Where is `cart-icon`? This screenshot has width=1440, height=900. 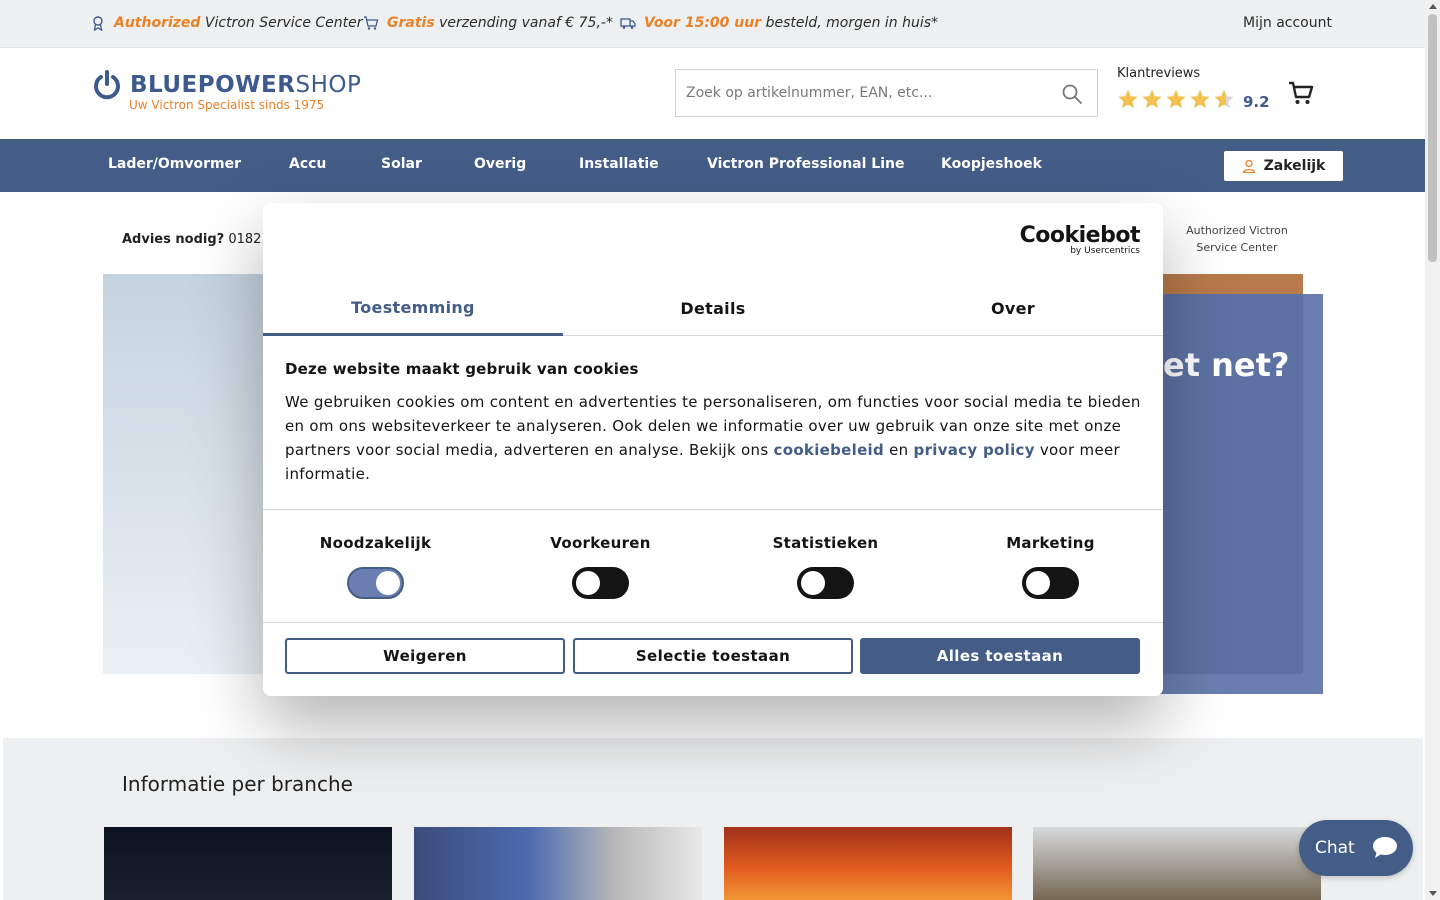 cart-icon is located at coordinates (371, 23).